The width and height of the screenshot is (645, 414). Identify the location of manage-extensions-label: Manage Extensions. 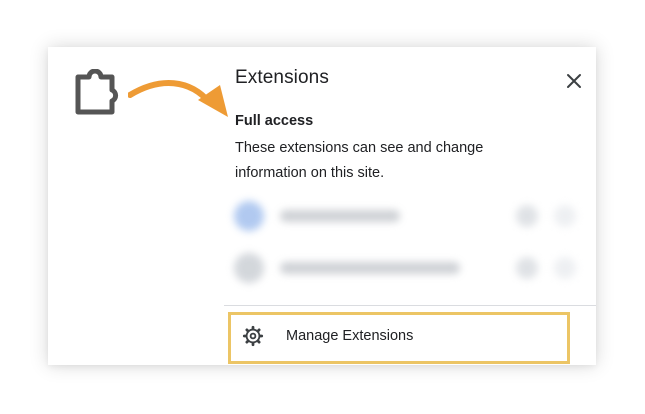
(350, 336).